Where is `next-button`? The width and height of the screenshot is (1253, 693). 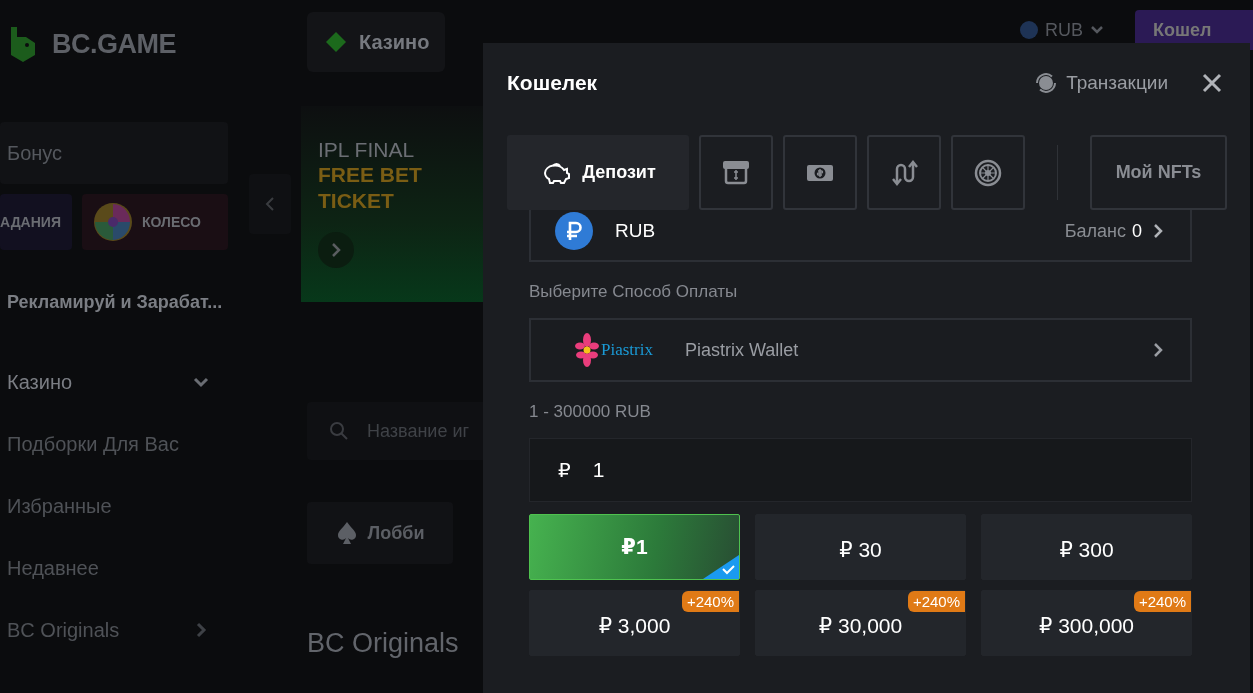
next-button is located at coordinates (336, 250).